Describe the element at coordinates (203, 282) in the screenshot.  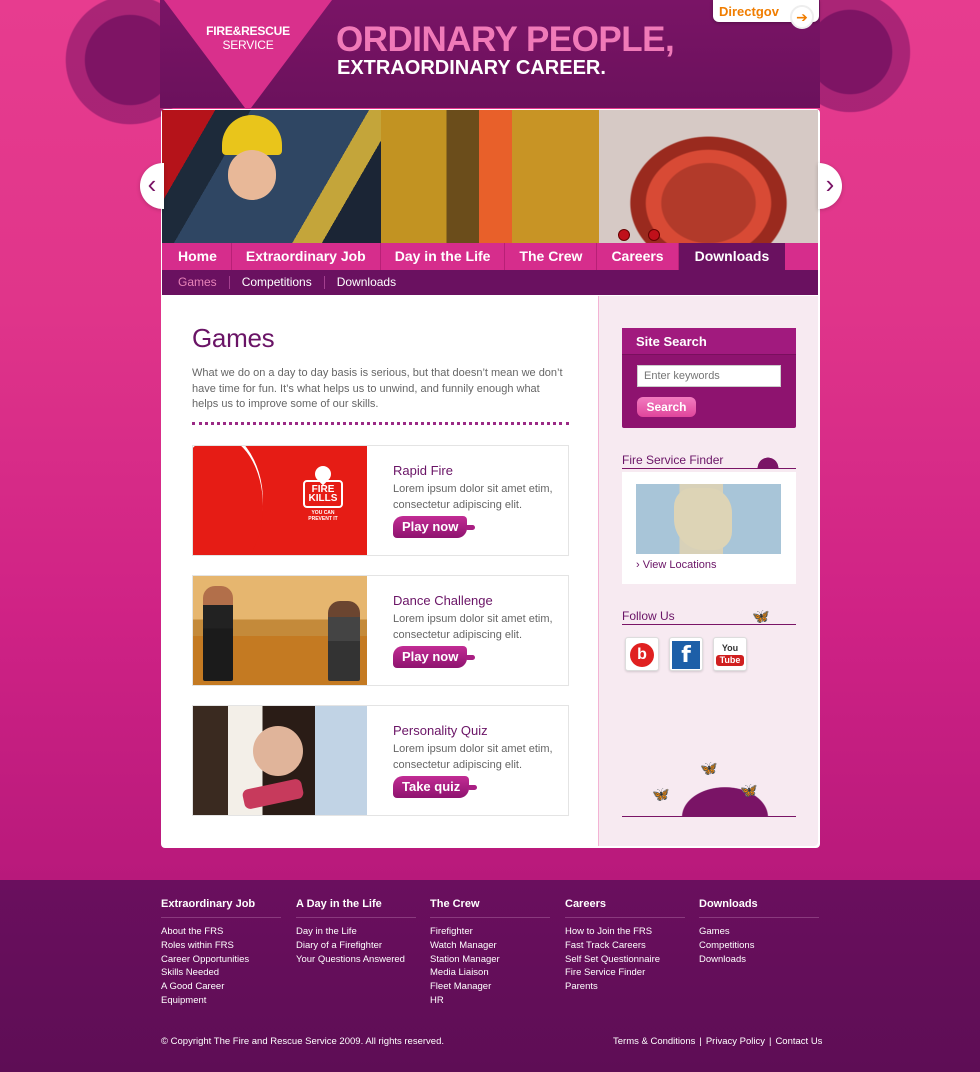
I see `subnav-item-games: Games` at that location.